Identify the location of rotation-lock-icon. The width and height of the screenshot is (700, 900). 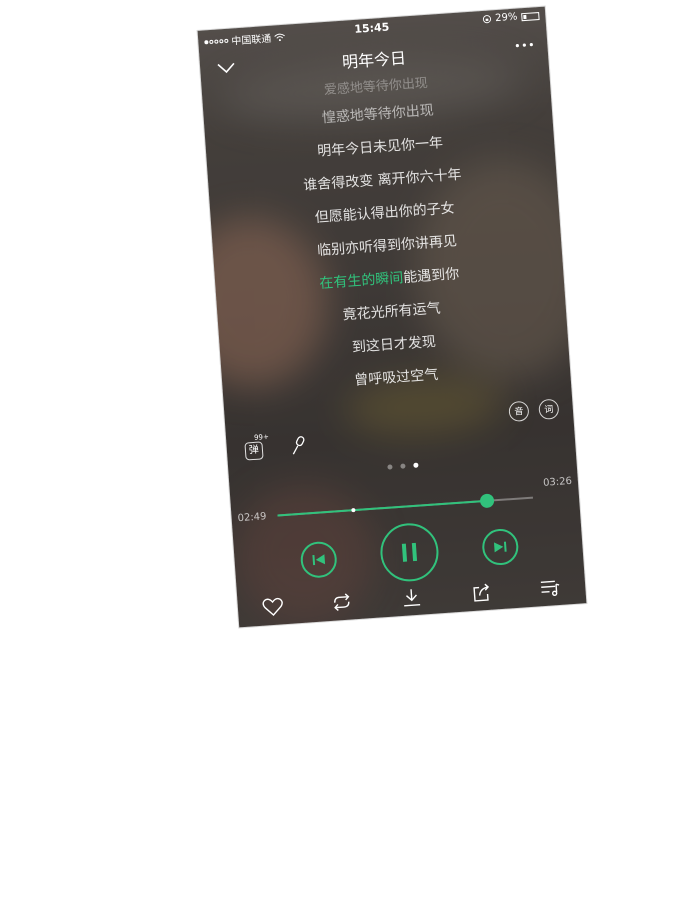
(486, 19).